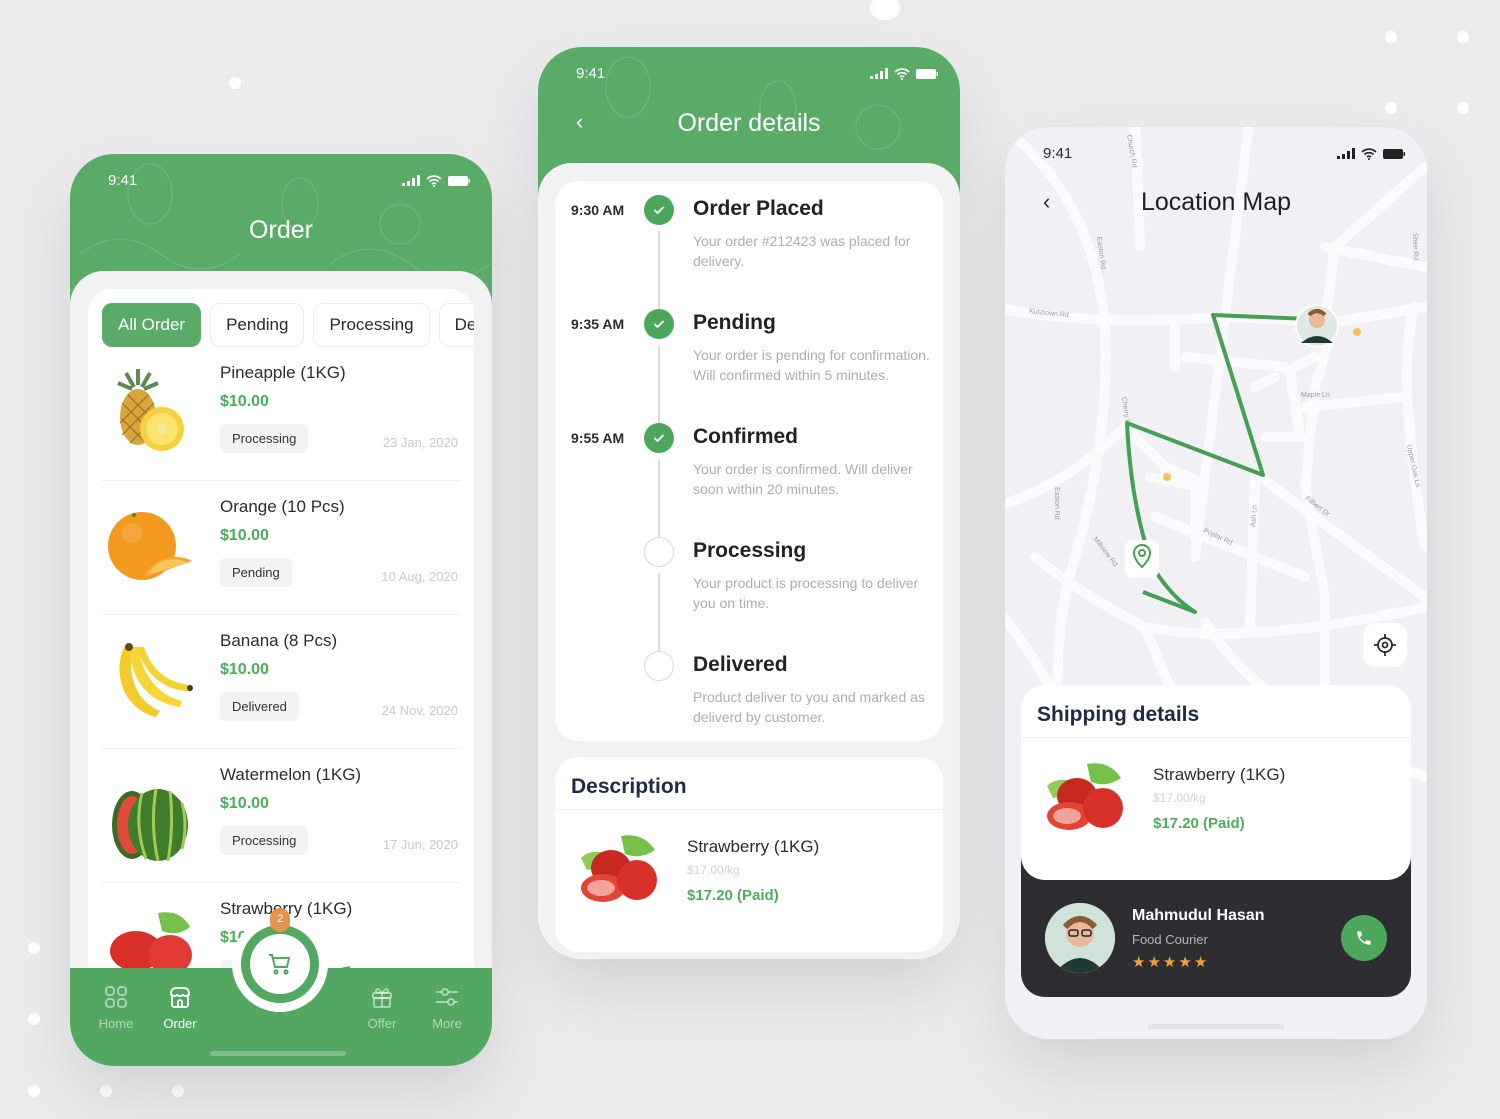  I want to click on cart-icon, so click(280, 964).